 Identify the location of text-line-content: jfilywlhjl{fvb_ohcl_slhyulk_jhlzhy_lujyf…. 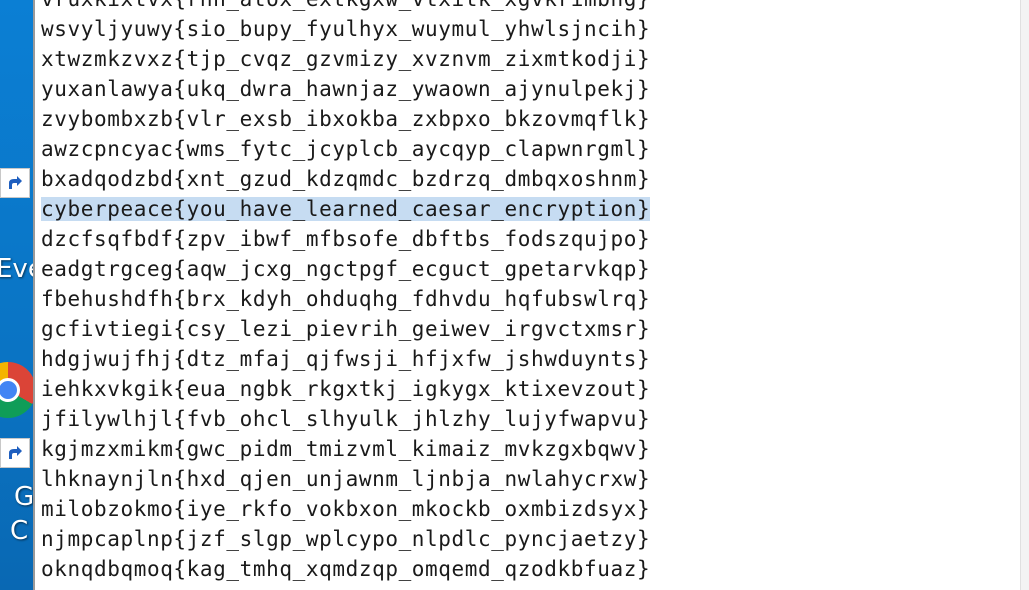
(346, 419).